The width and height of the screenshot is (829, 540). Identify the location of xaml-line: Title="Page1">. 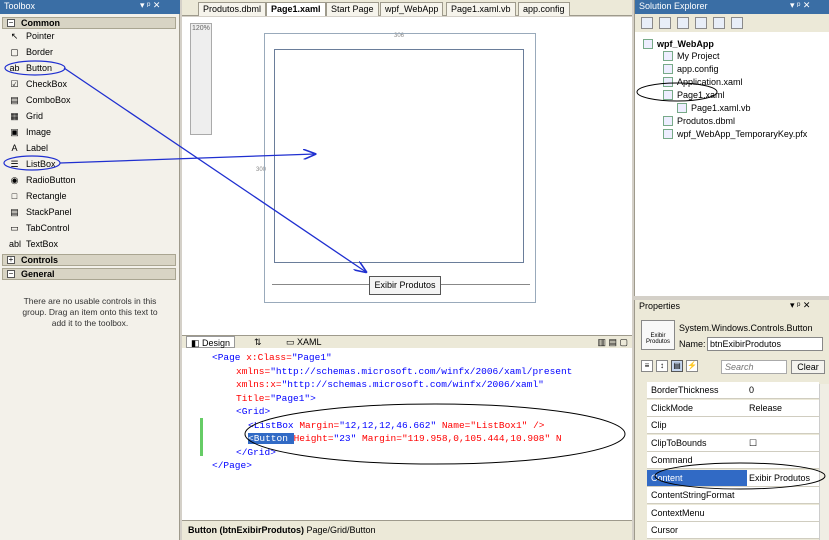
(276, 398).